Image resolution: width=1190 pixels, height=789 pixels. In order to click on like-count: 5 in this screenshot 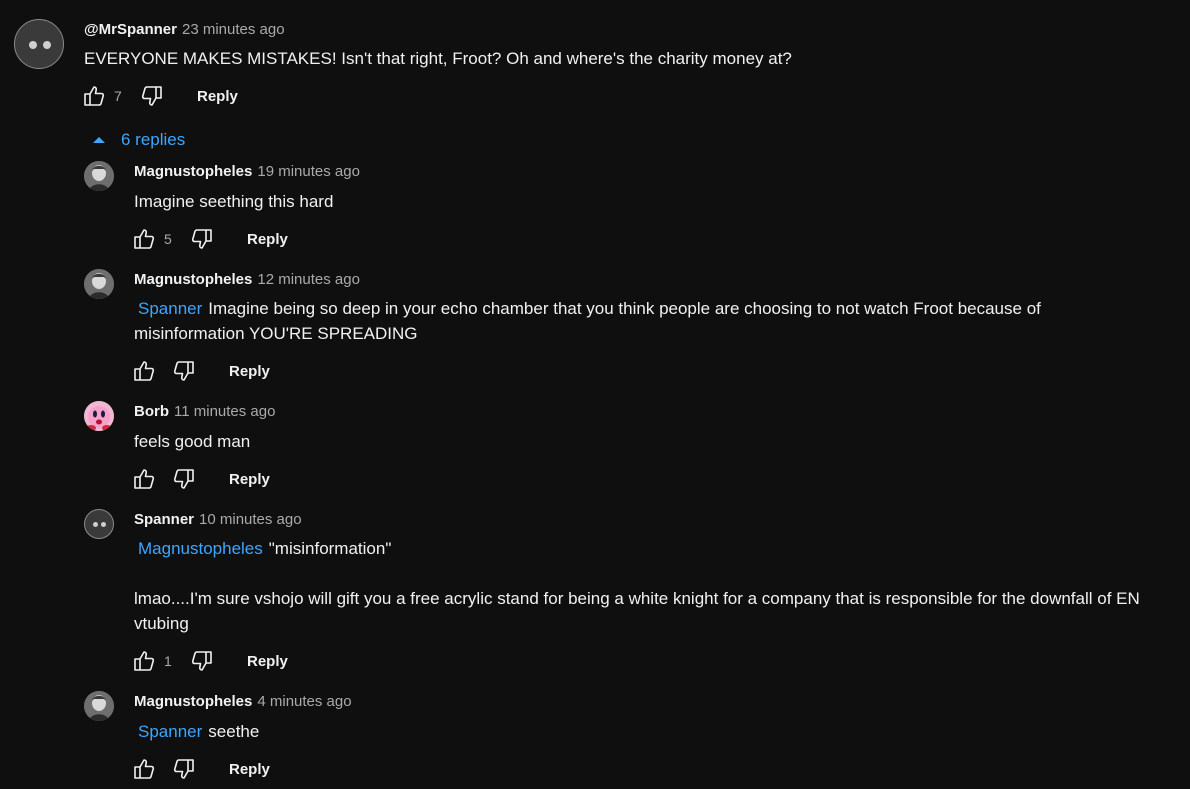, I will do `click(168, 239)`.